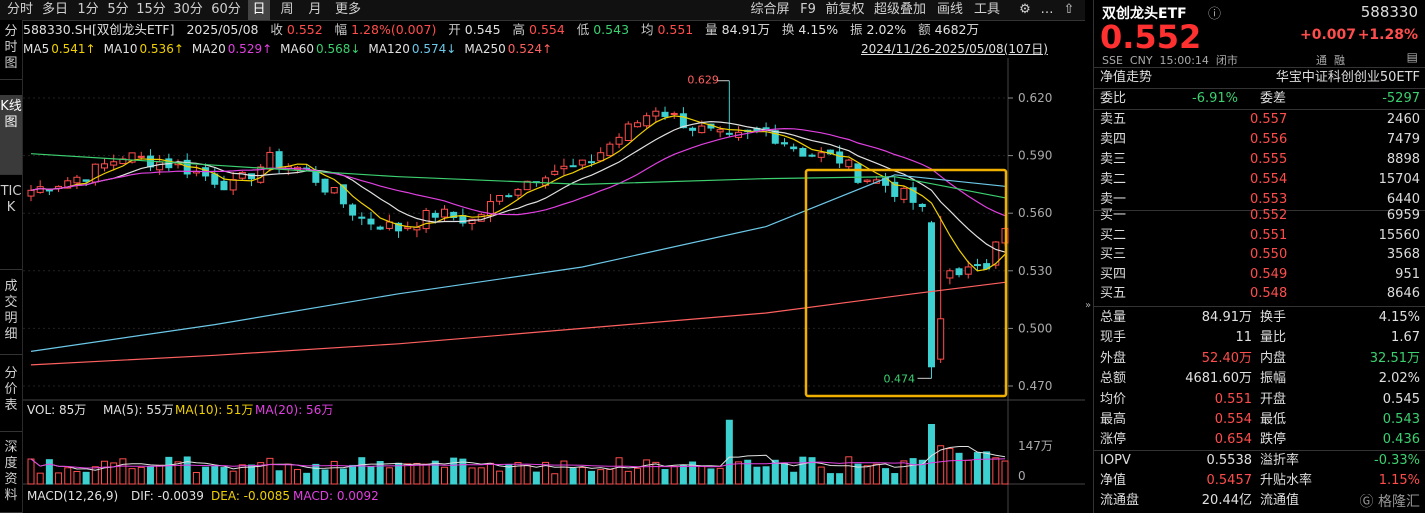  Describe the element at coordinates (250, 496) in the screenshot. I see `macd-dea: DEA: -0.0085` at that location.